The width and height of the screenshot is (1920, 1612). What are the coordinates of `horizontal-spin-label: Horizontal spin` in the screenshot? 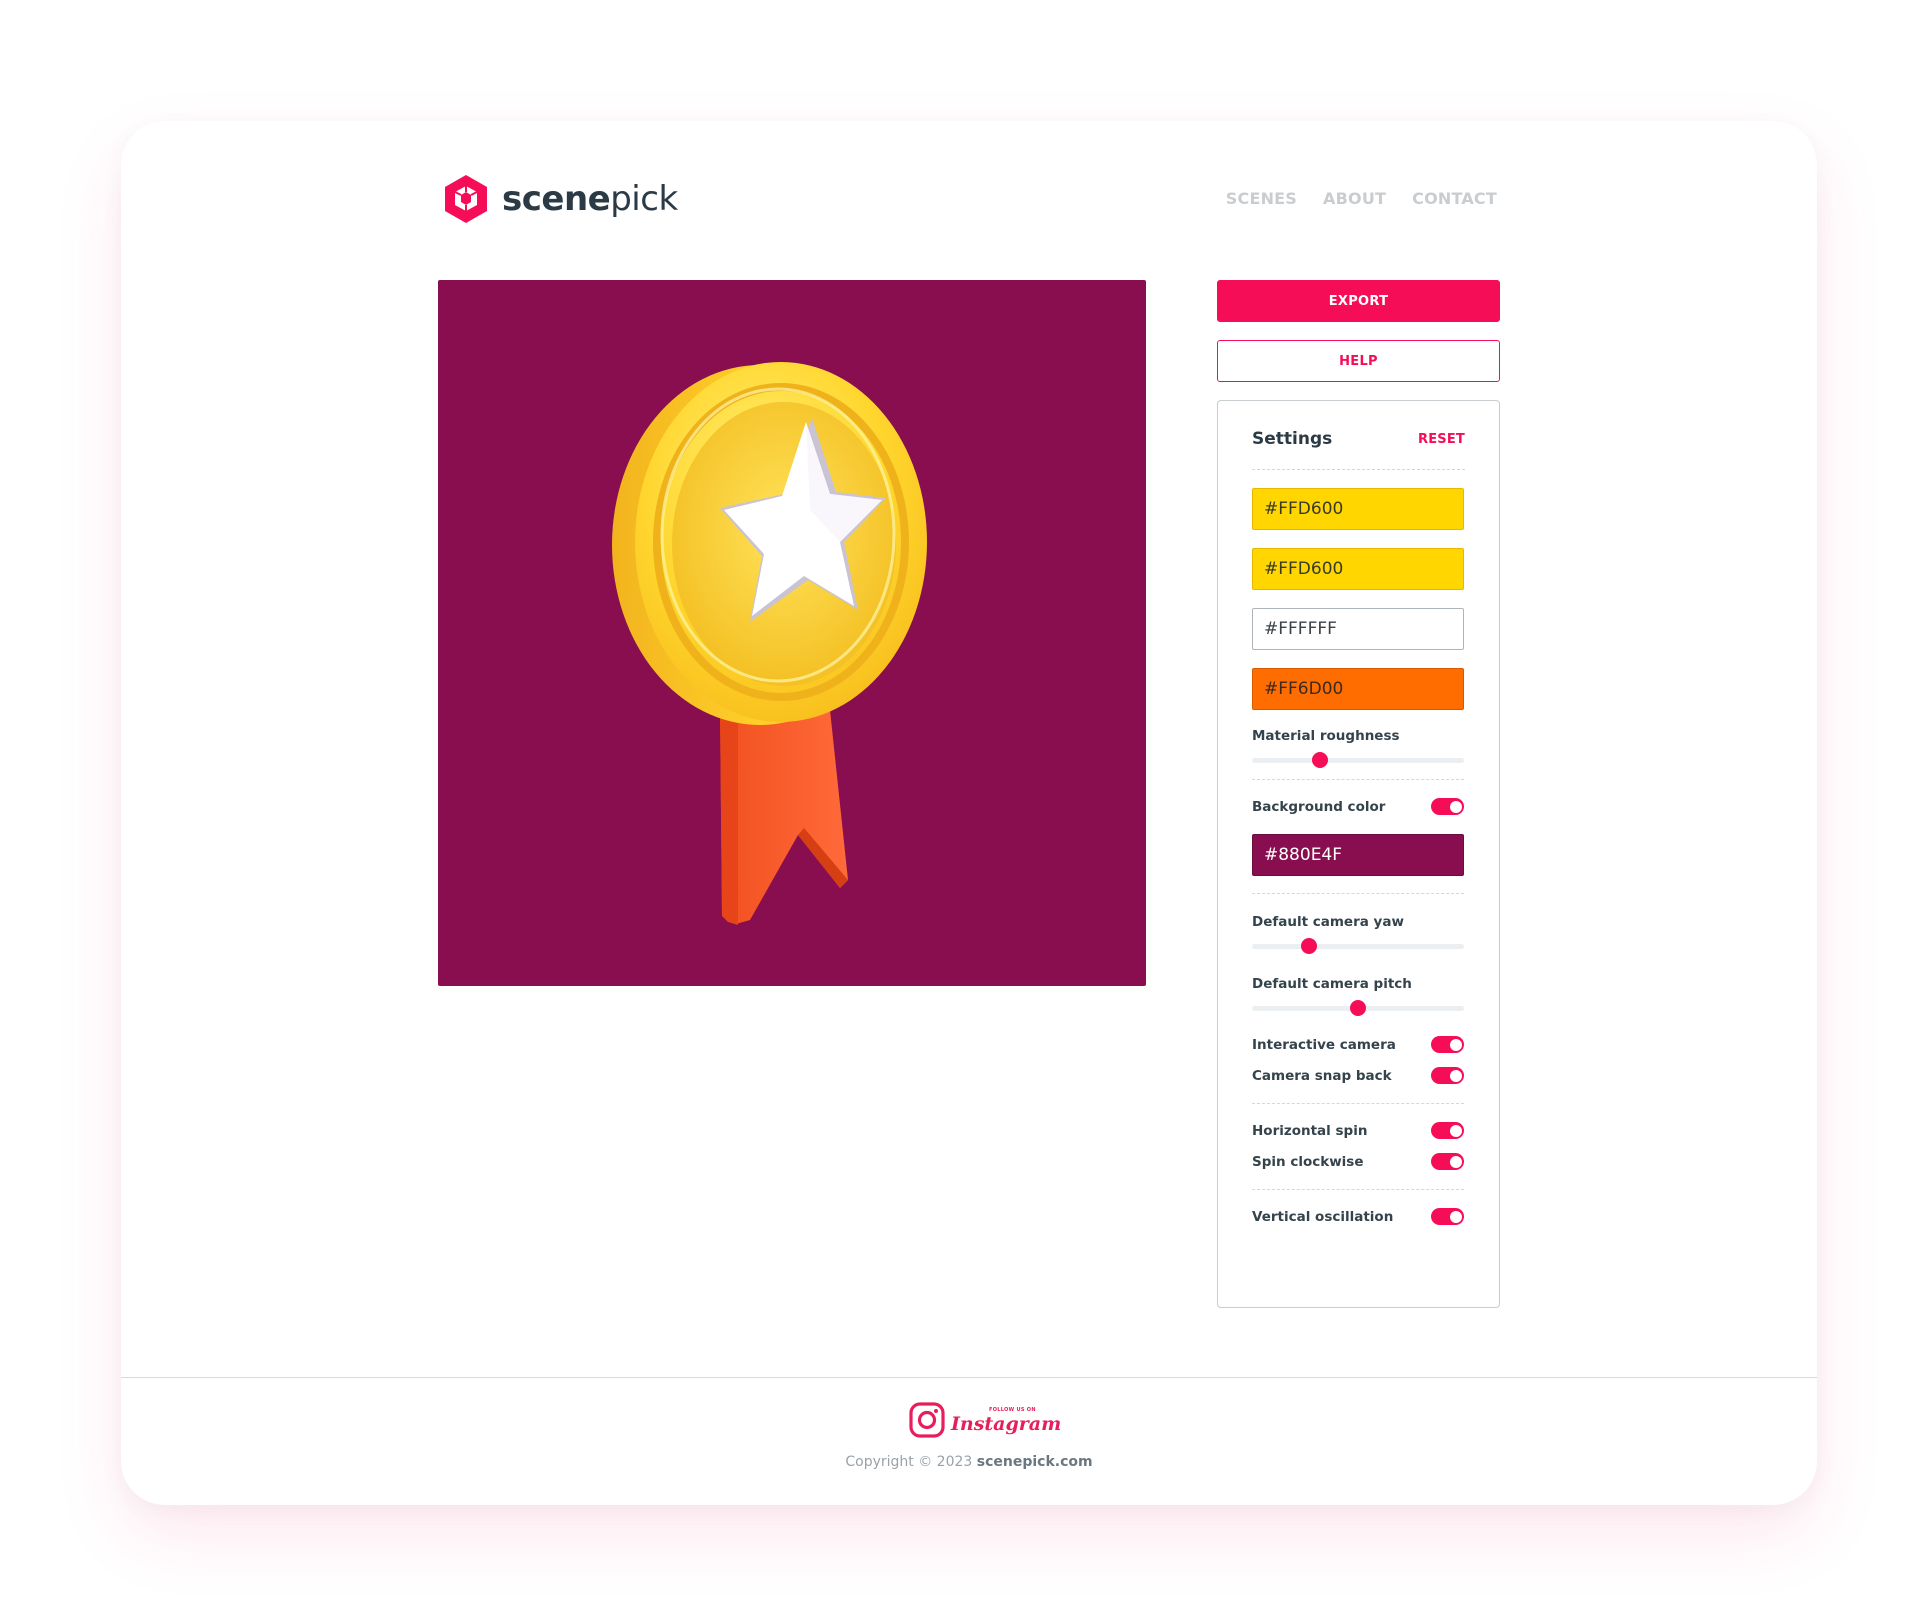 It's located at (1310, 1130).